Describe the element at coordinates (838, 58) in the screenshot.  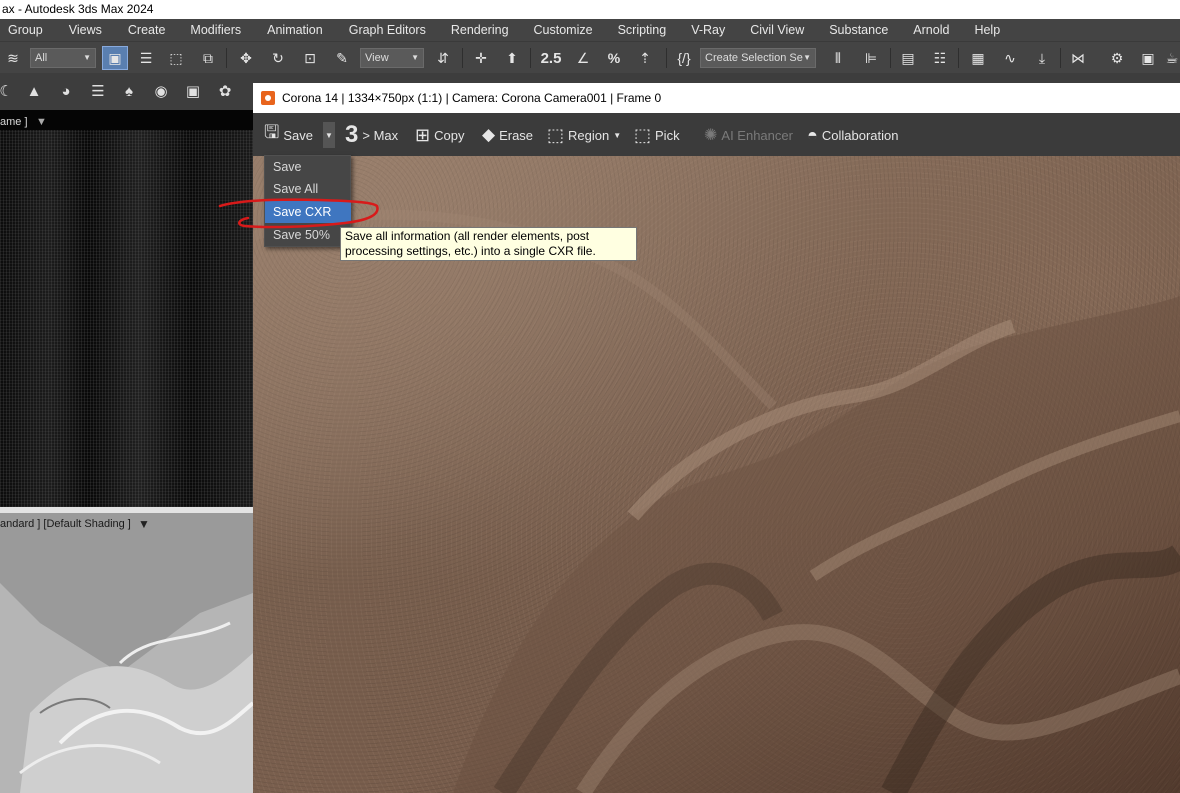
I see `mirror-icon: ⫴` at that location.